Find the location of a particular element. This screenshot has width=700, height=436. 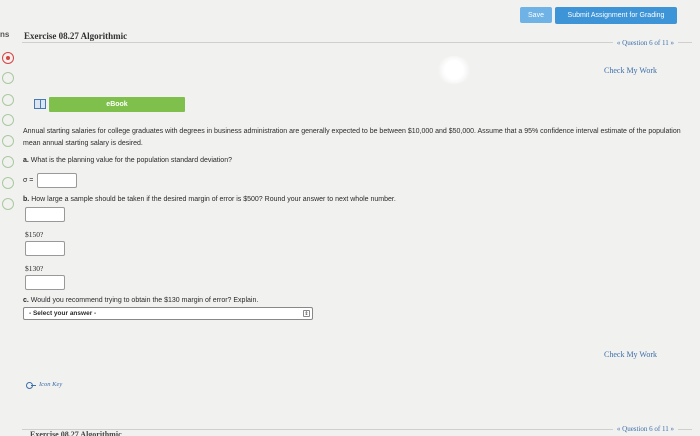

sample-size-500-input is located at coordinates (45, 214).